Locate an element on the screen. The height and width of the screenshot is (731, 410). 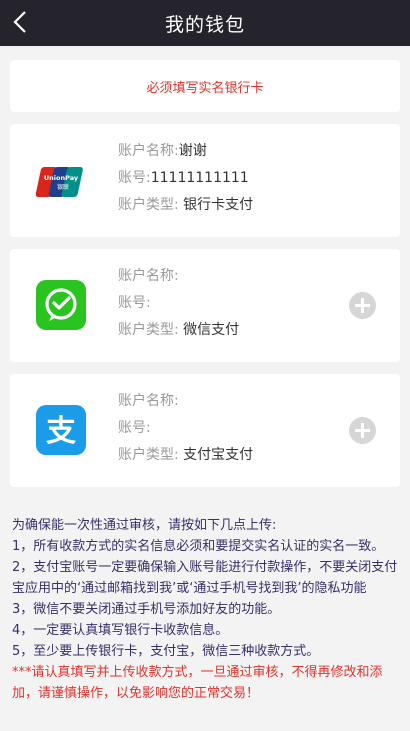
account-card-alipay: 支 账户名称: 账号: 账户类型: 支付宝支付 is located at coordinates (205, 430).